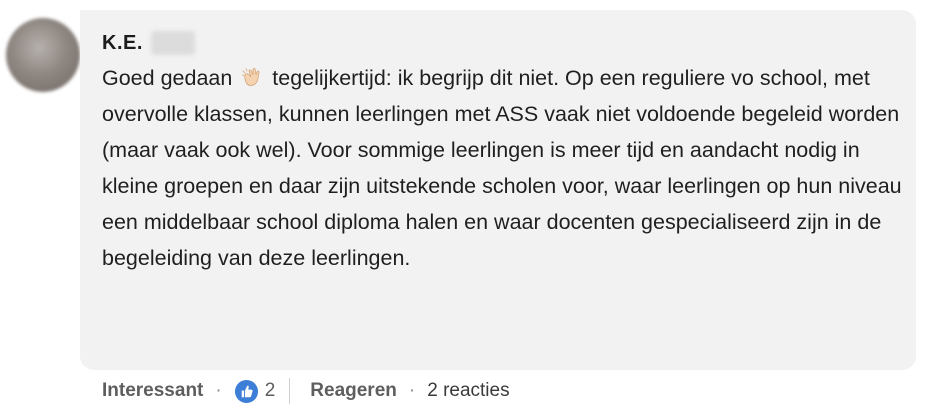  I want to click on replies-link: 2 reacties, so click(468, 391).